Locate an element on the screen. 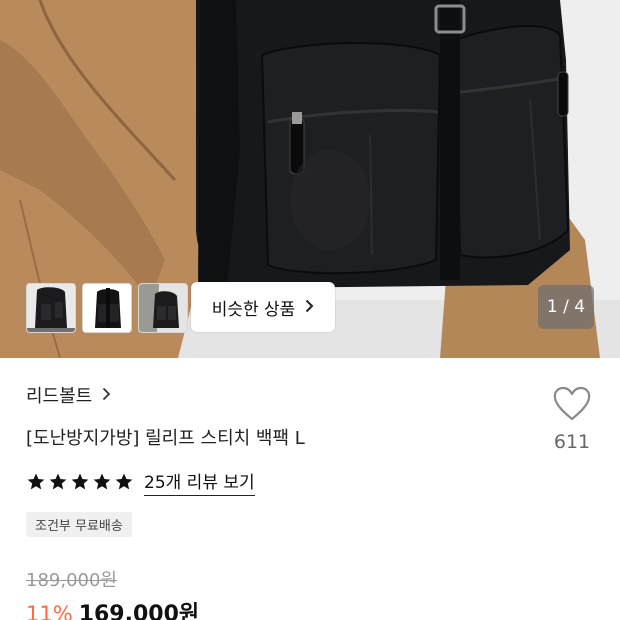 The height and width of the screenshot is (620, 620). review-link: 25개 리뷰 보기 is located at coordinates (199, 482).